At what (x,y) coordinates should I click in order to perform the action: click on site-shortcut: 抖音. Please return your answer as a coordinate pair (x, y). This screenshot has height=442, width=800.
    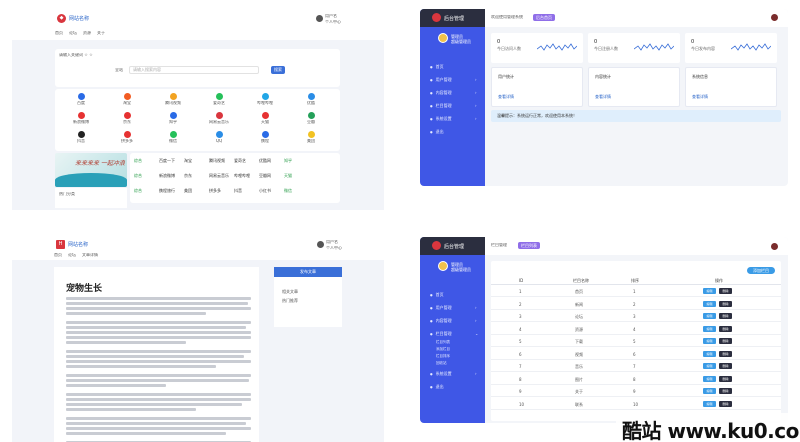
    Looking at the image, I should click on (81, 137).